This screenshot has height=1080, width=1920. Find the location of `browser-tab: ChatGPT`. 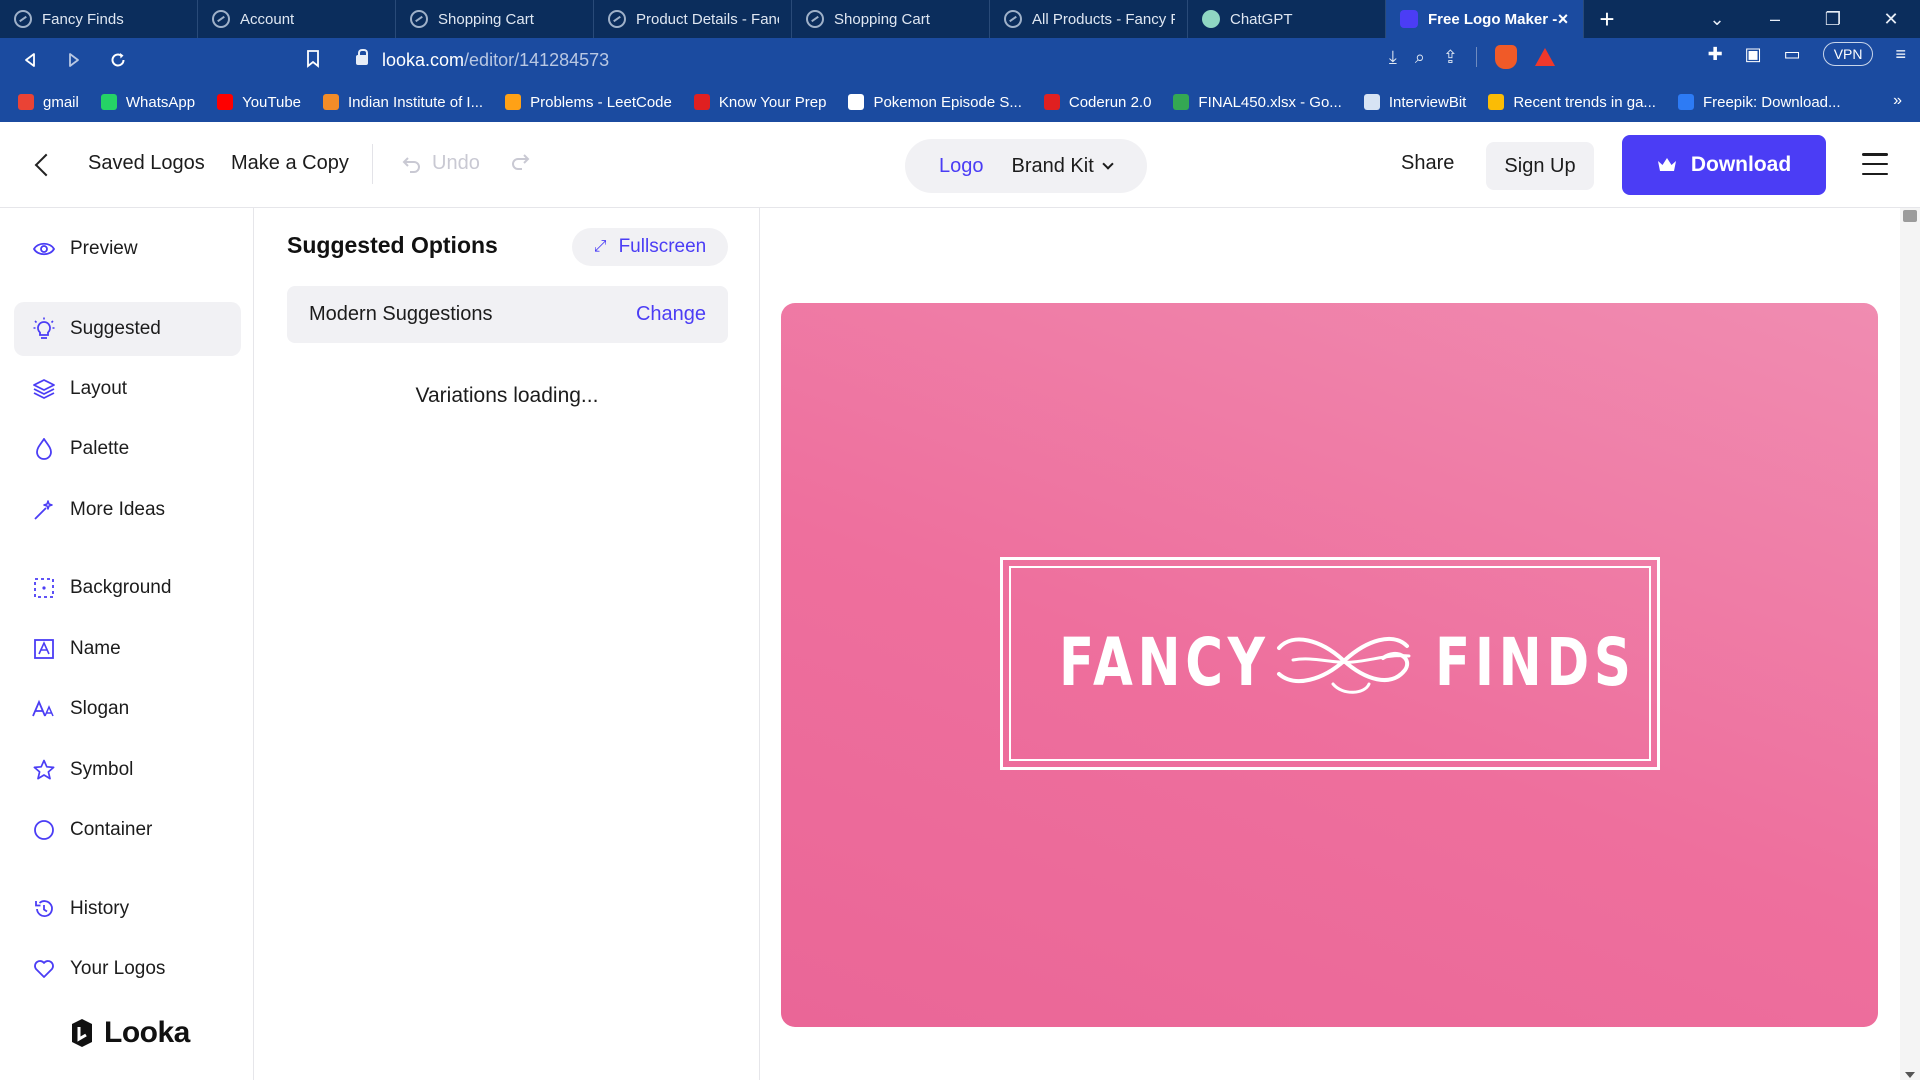

browser-tab: ChatGPT is located at coordinates (1287, 19).